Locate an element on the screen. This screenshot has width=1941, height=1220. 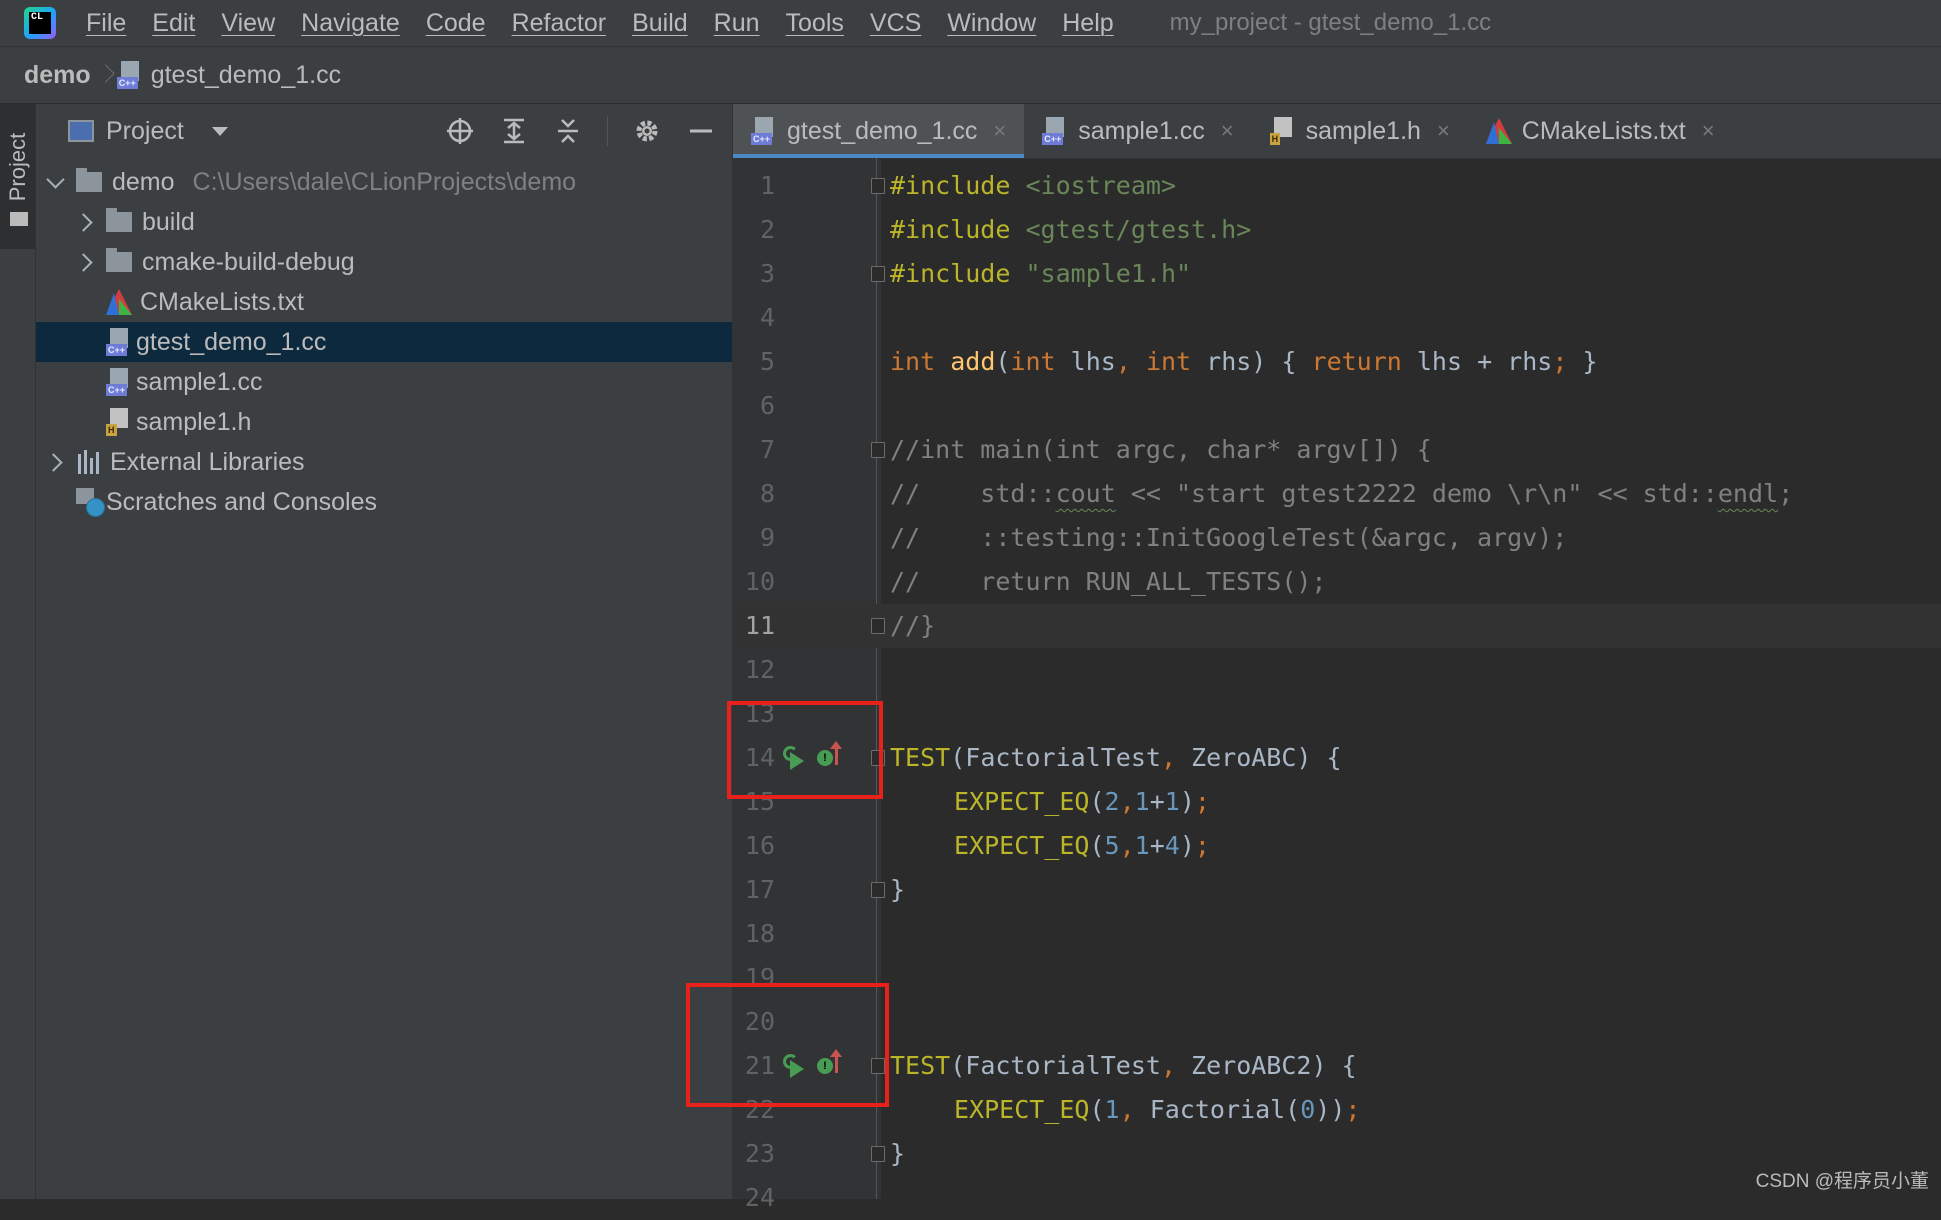
code-text: //} is located at coordinates (913, 625).